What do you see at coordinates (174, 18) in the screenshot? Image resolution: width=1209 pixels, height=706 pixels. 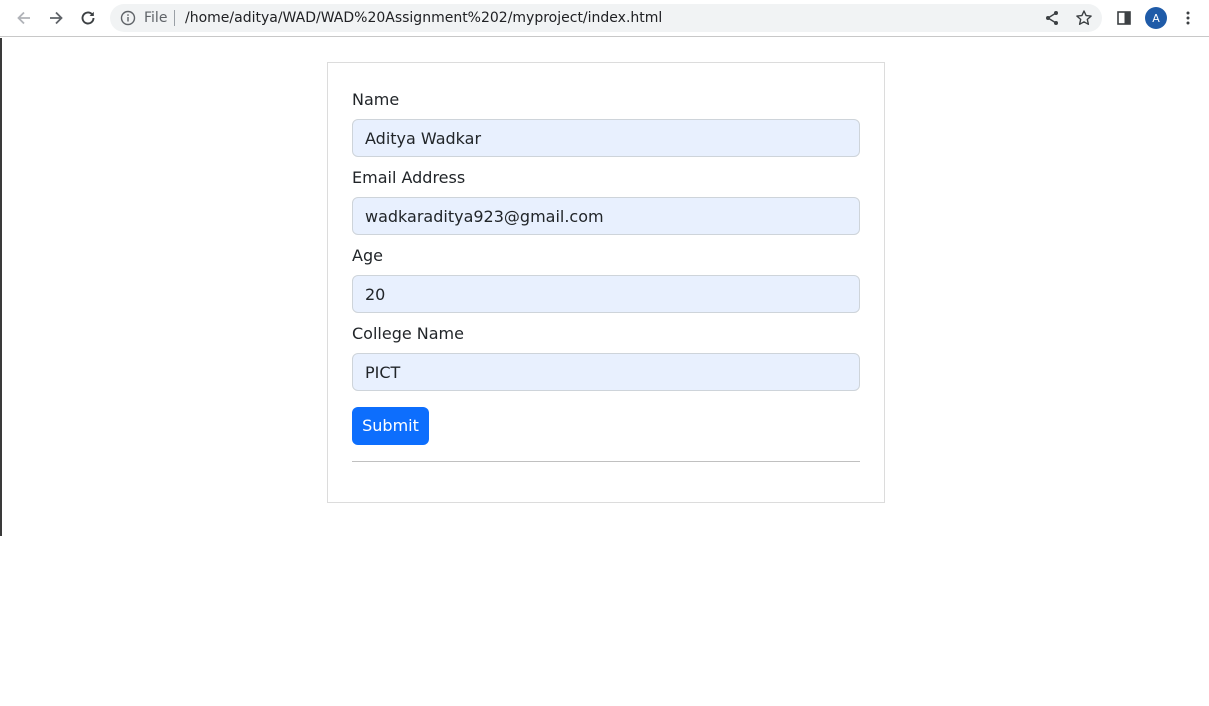 I see `address-separator` at bounding box center [174, 18].